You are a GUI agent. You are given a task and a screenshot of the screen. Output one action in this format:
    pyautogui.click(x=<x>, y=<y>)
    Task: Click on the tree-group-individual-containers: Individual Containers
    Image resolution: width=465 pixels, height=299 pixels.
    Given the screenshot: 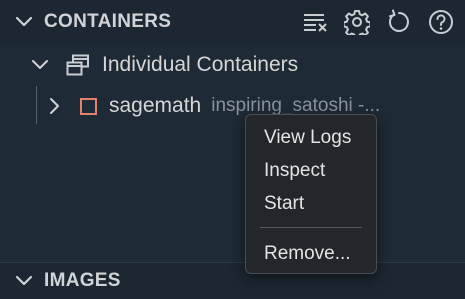 What is the action you would take?
    pyautogui.click(x=232, y=65)
    